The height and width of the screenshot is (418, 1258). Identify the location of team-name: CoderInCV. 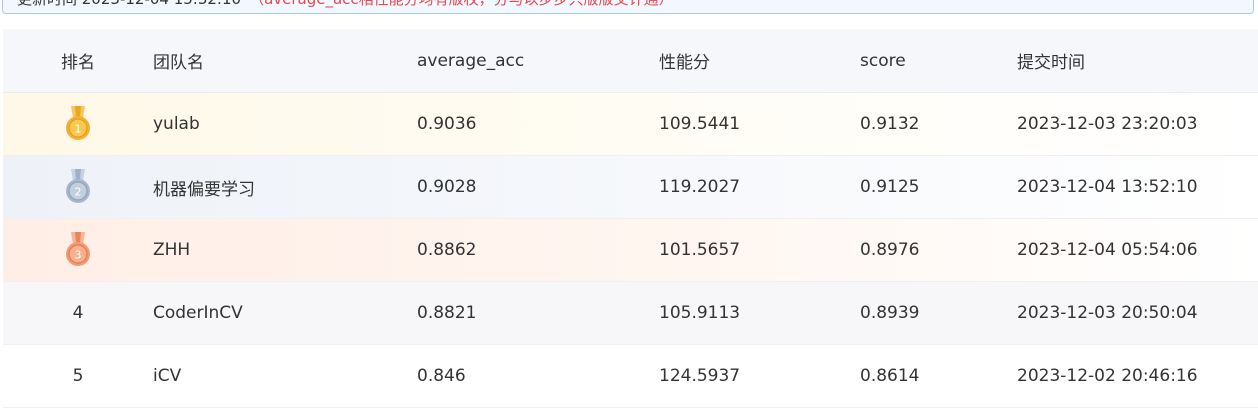
(198, 313).